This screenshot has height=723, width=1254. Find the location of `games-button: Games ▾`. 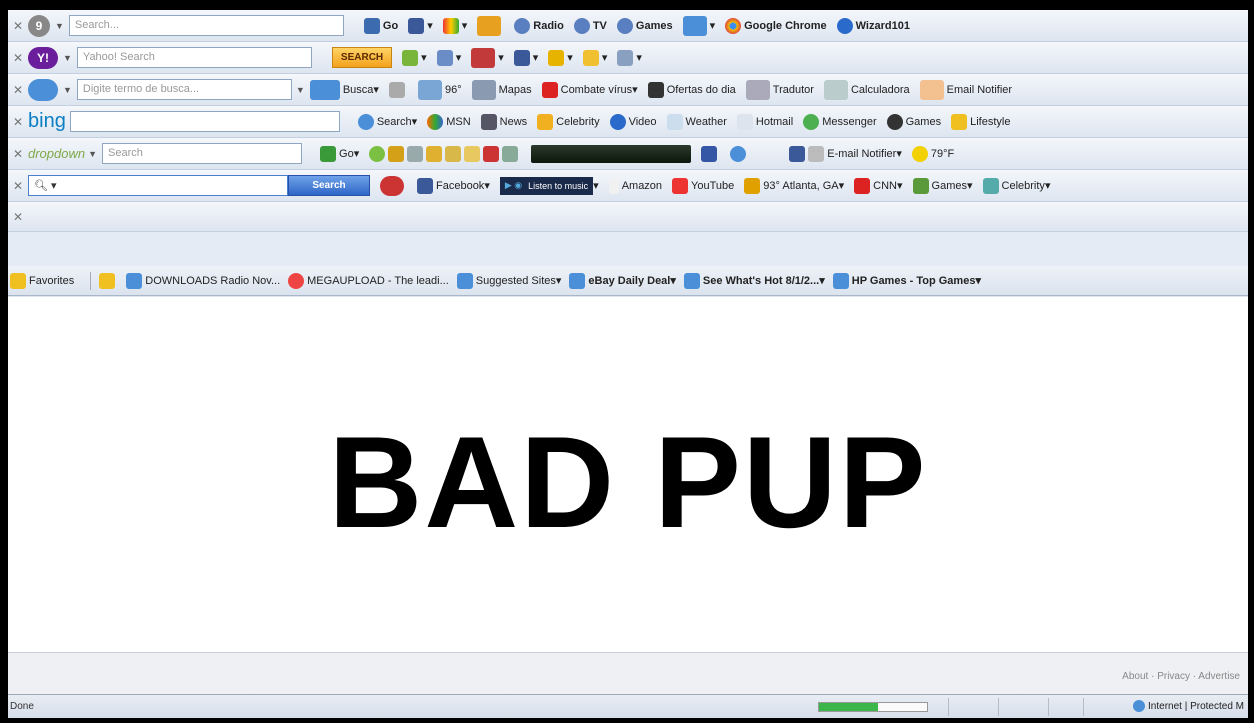

games-button: Games ▾ is located at coordinates (942, 185).